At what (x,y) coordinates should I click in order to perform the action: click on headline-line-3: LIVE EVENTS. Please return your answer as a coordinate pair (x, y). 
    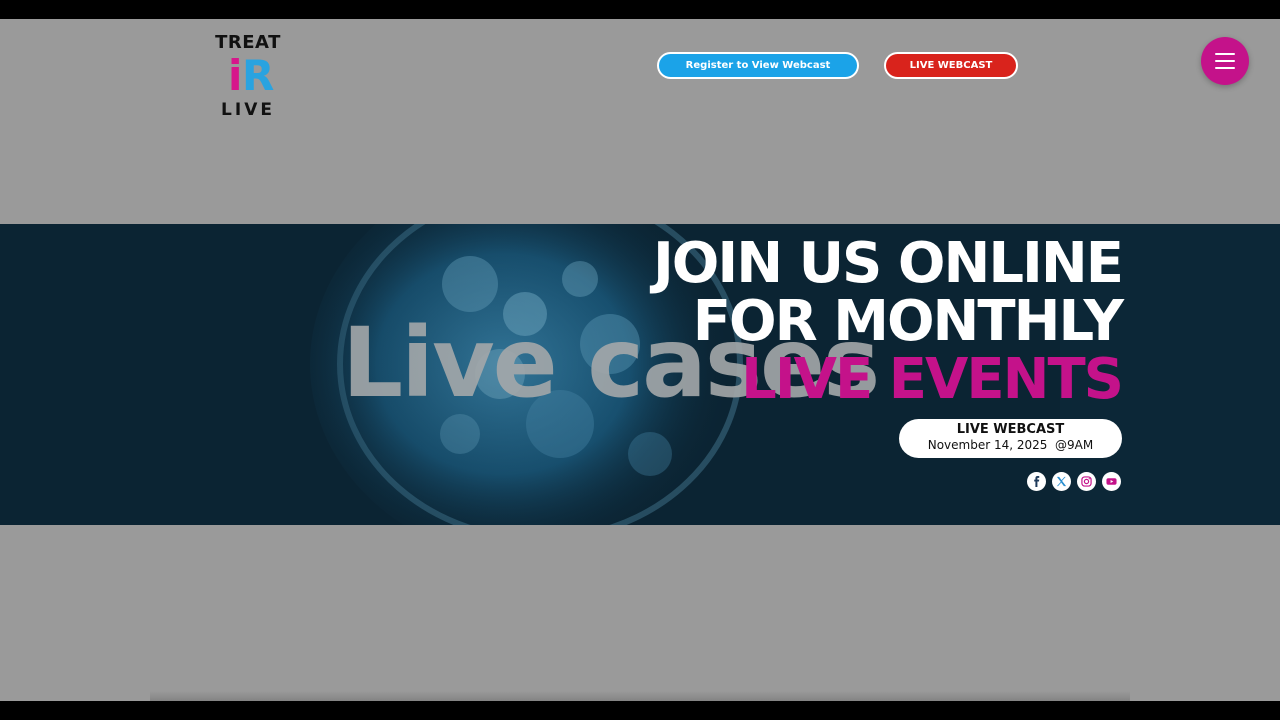
    Looking at the image, I should click on (932, 379).